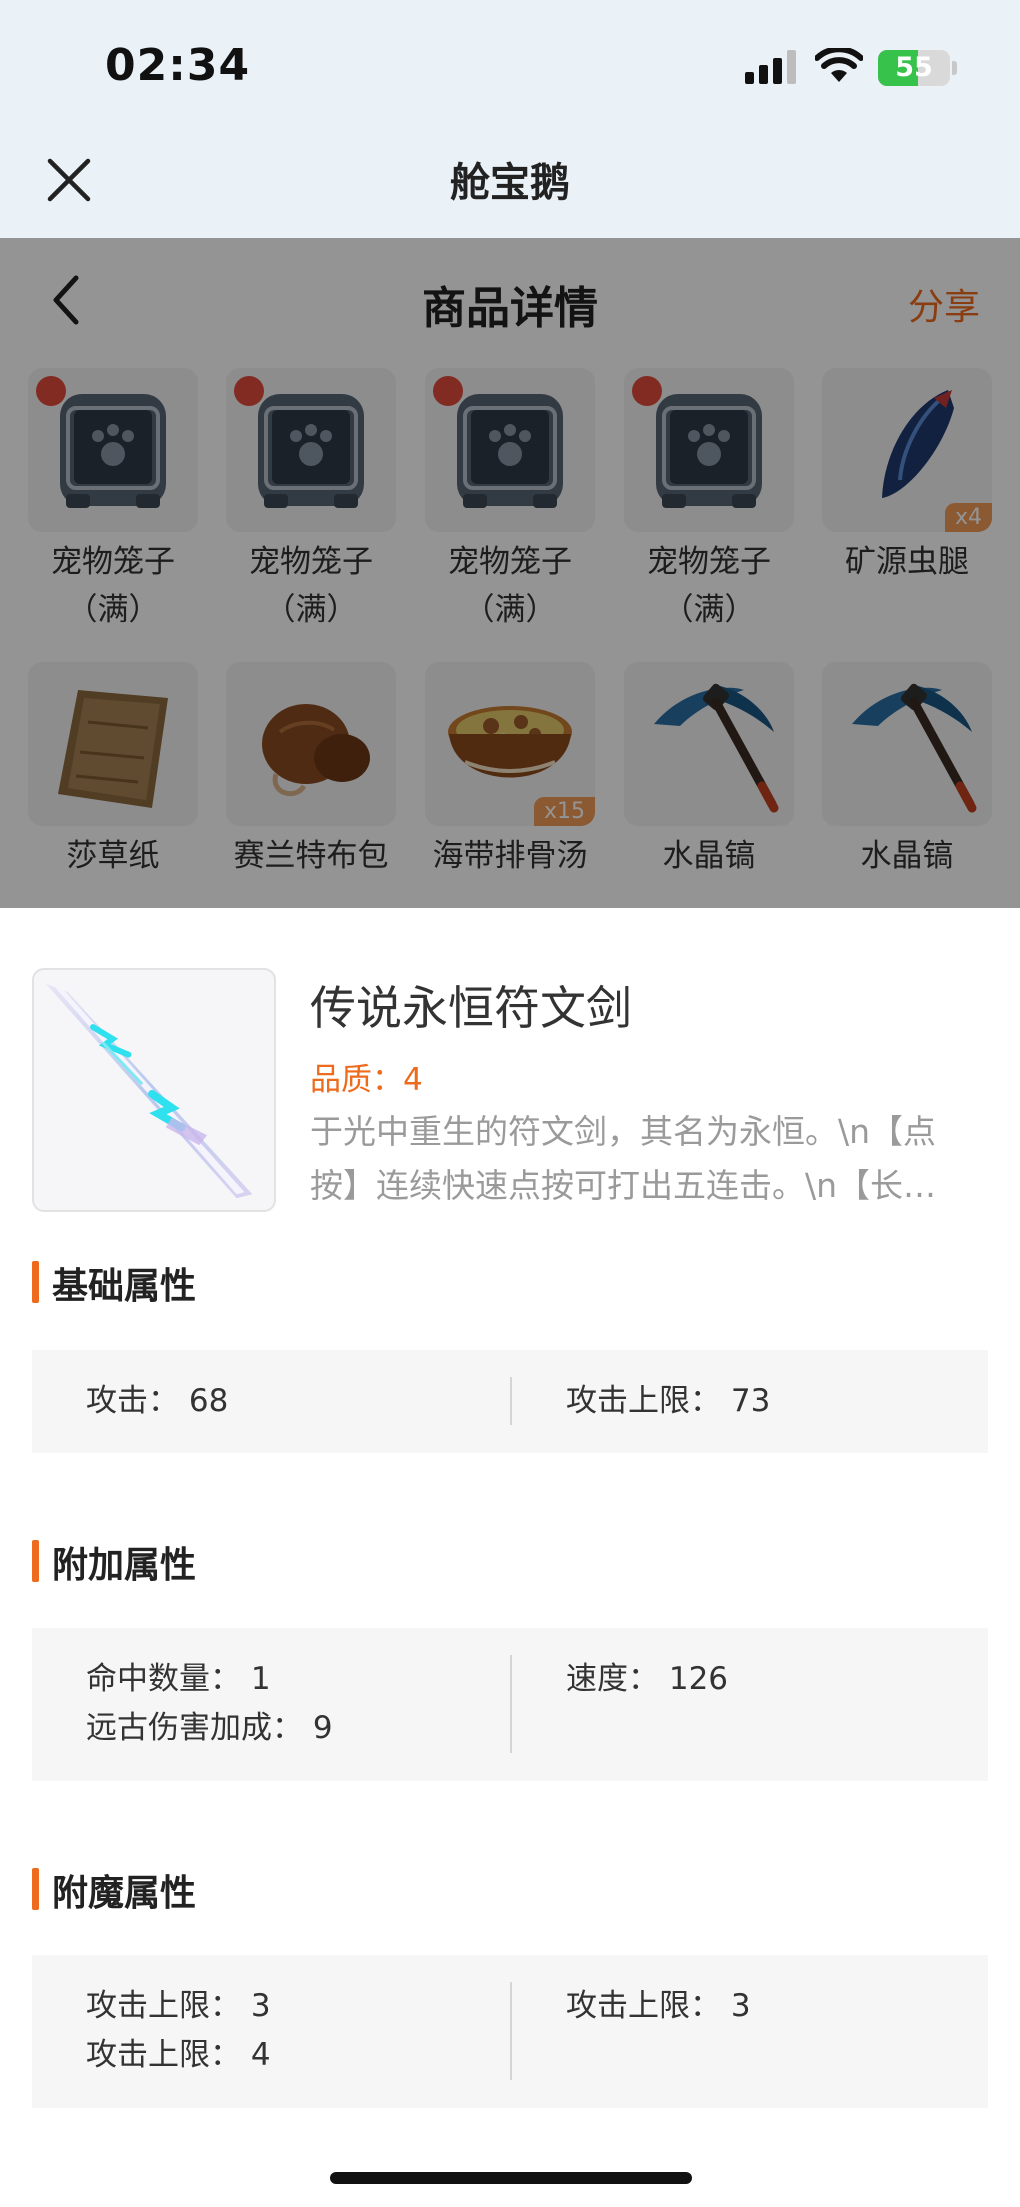 The height and width of the screenshot is (2207, 1020). What do you see at coordinates (209, 1728) in the screenshot?
I see `attribute-row: 远古伤害加成： 9` at bounding box center [209, 1728].